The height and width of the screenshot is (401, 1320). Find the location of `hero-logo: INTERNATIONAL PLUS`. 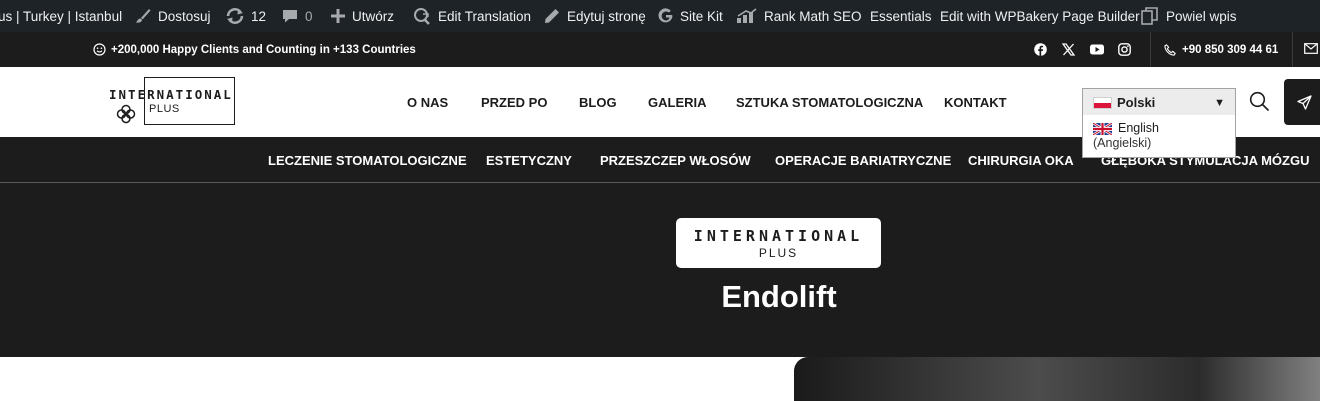

hero-logo: INTERNATIONAL PLUS is located at coordinates (778, 243).